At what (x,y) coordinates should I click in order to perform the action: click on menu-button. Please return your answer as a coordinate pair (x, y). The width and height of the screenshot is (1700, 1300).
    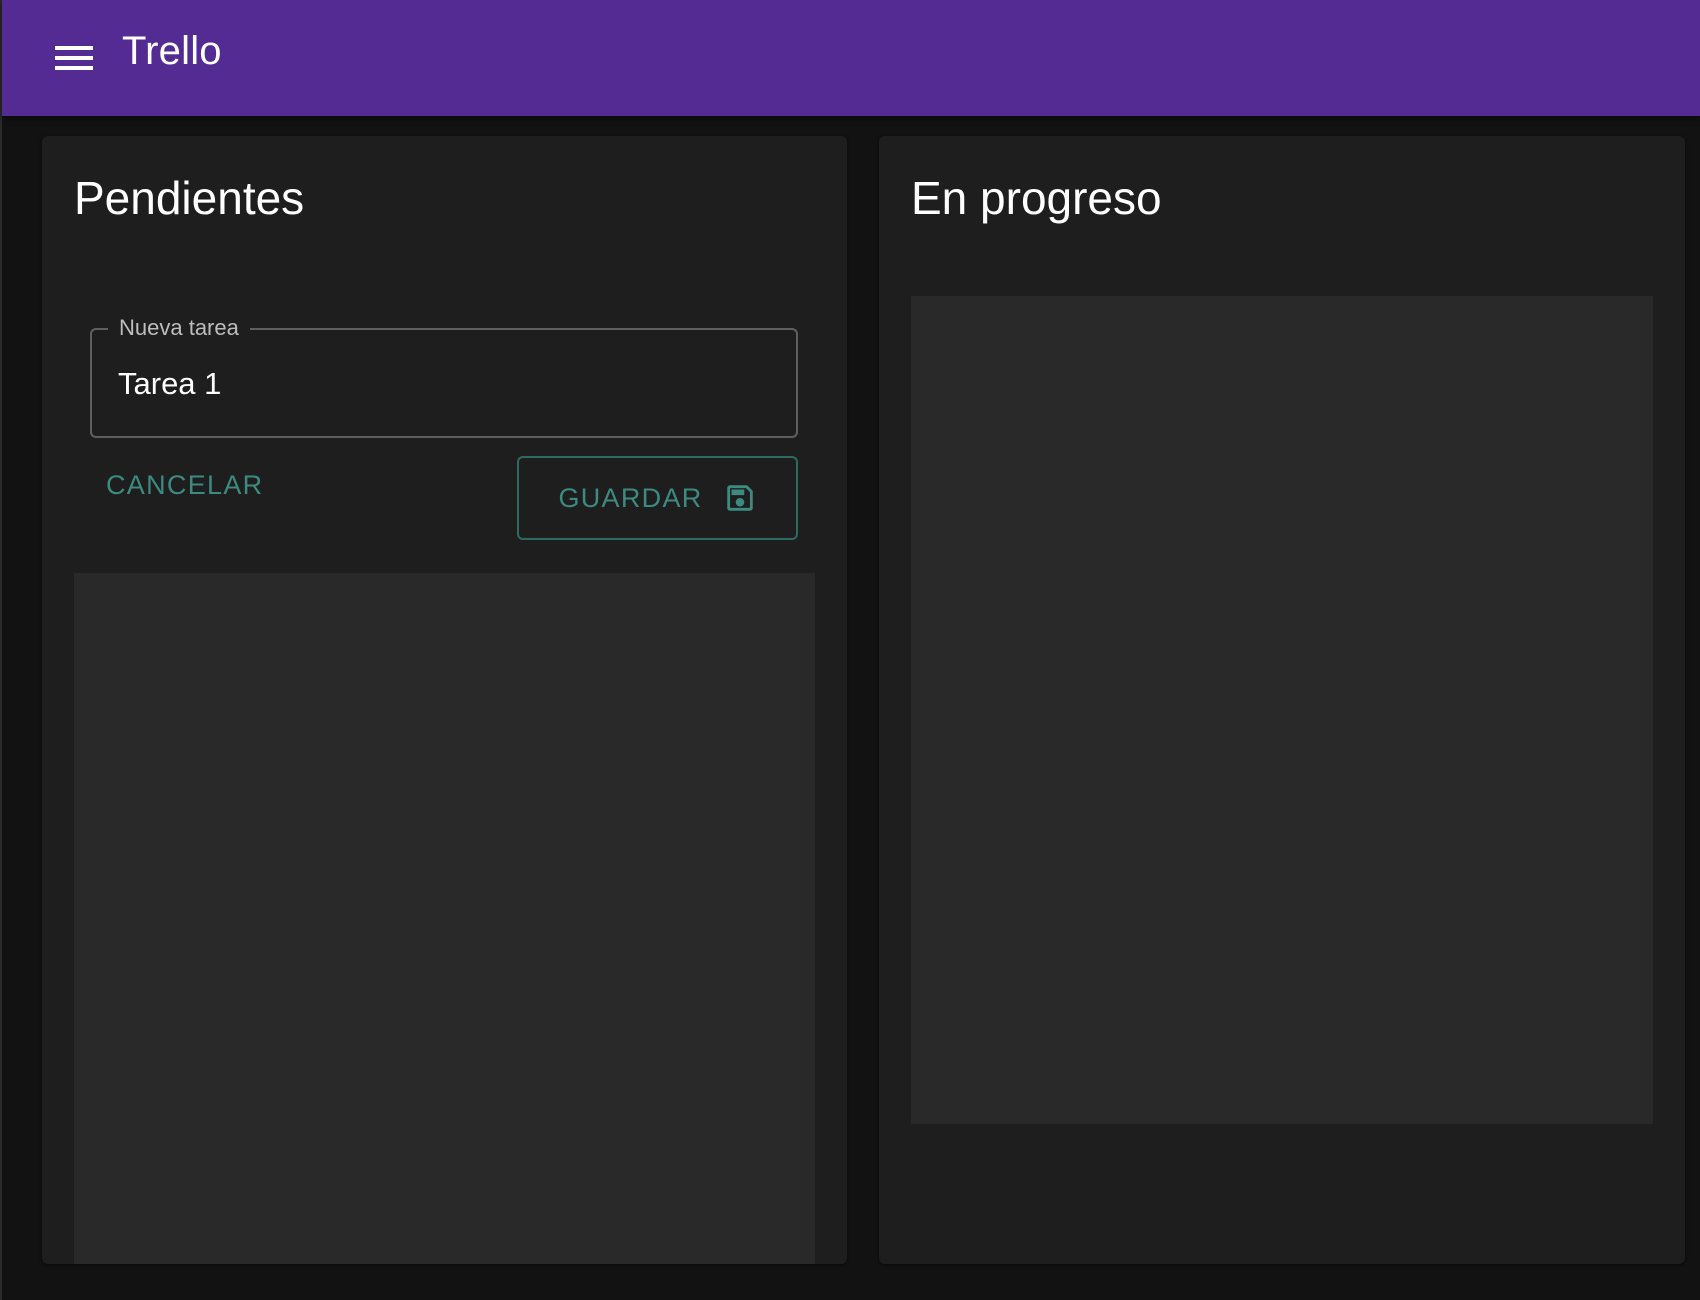
    Looking at the image, I should click on (74, 58).